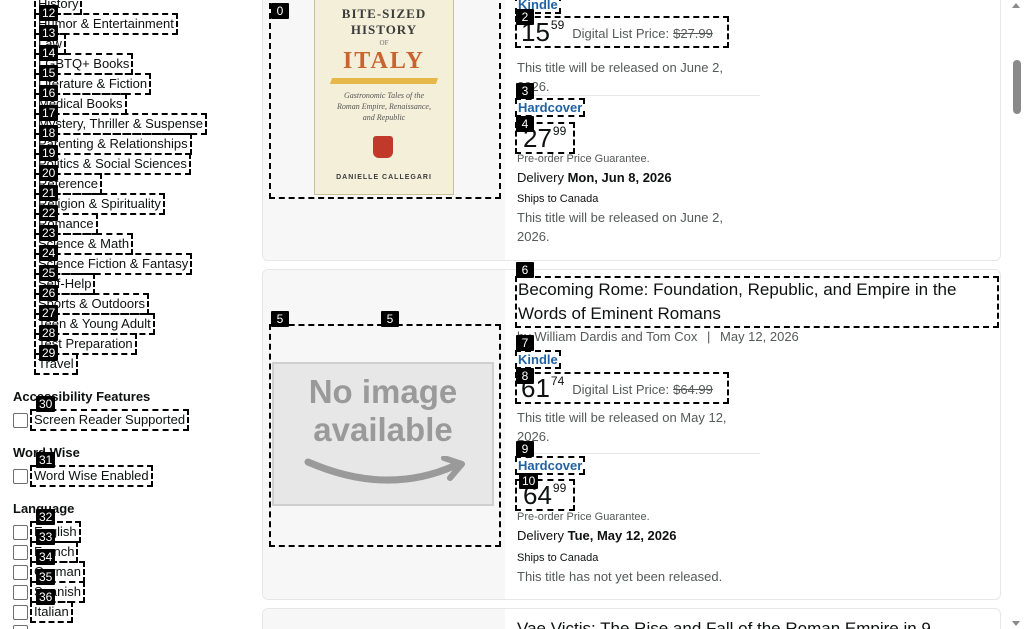 Image resolution: width=1024 pixels, height=629 pixels. What do you see at coordinates (46, 597) in the screenshot?
I see `tag-label: 36` at bounding box center [46, 597].